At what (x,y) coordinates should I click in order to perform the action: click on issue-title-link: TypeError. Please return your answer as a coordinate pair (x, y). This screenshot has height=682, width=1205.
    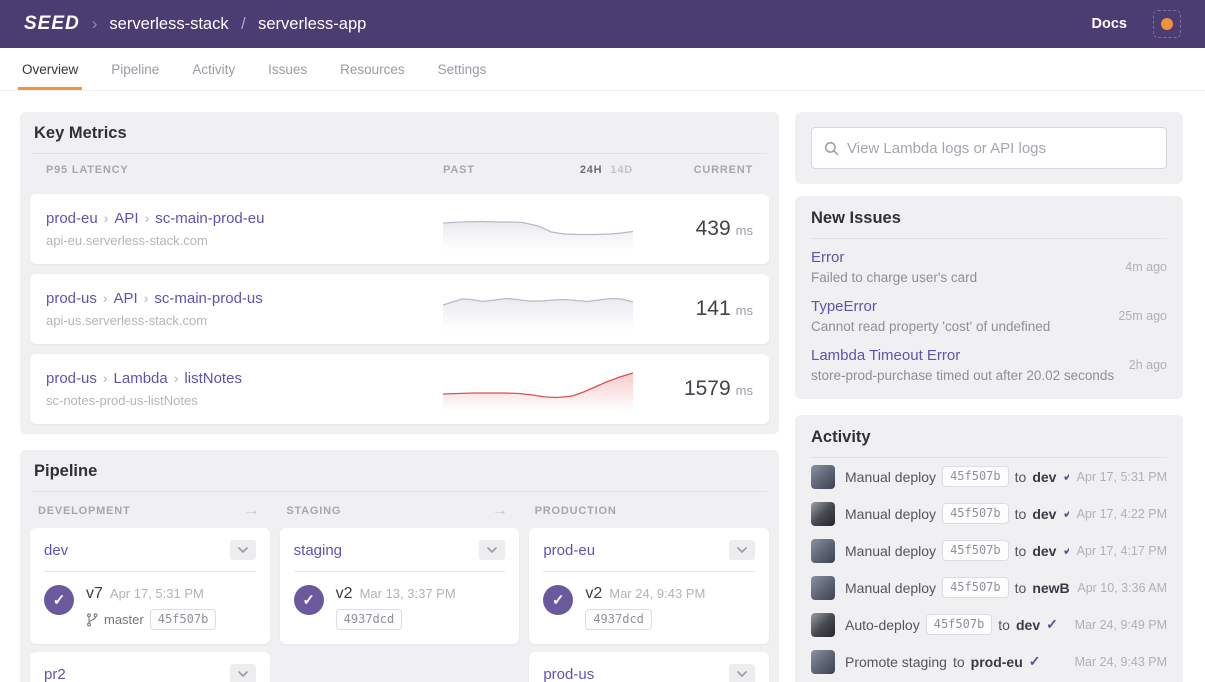
    Looking at the image, I should click on (844, 306).